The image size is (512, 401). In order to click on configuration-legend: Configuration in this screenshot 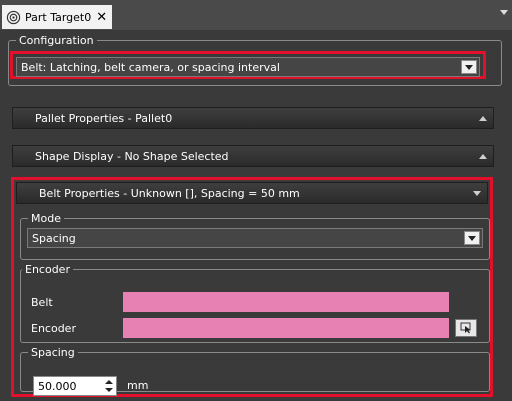, I will do `click(56, 40)`.